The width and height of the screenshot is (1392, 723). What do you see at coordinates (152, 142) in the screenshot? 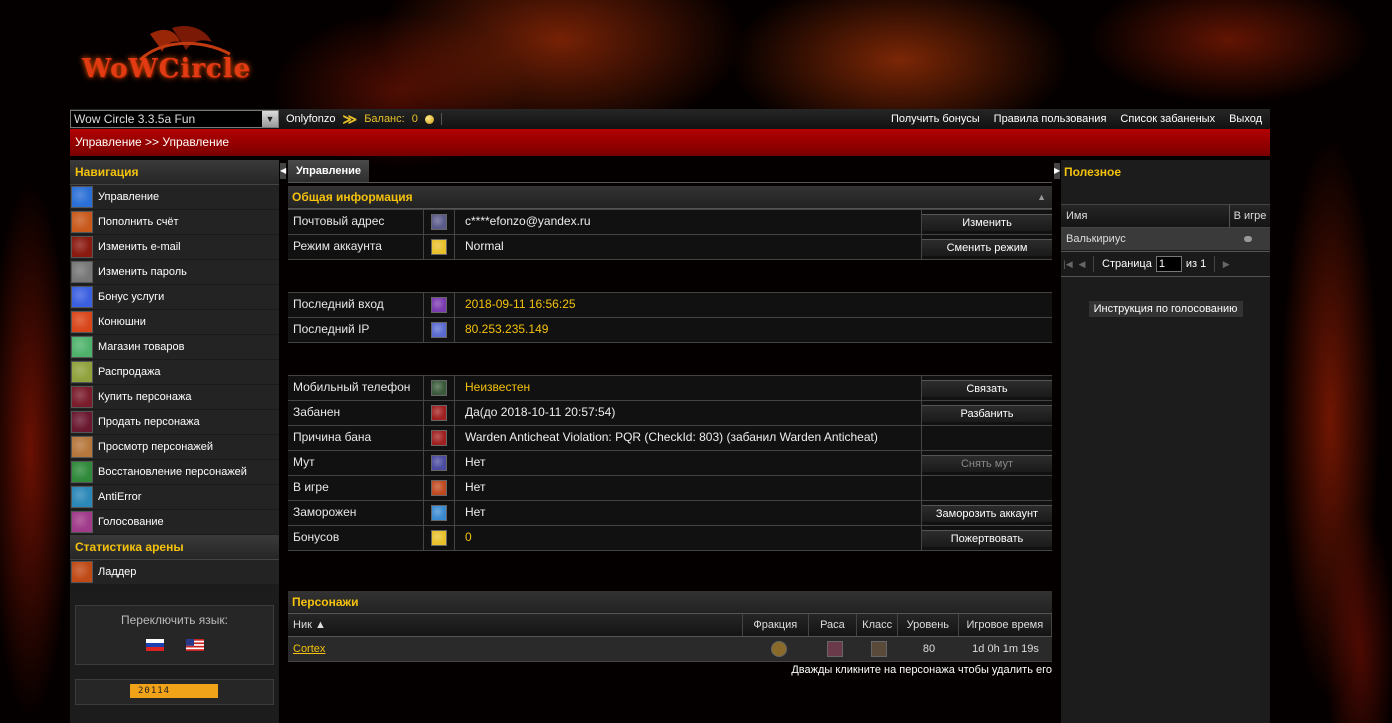
I see `breadcrumb-text: Управление >> Управление` at bounding box center [152, 142].